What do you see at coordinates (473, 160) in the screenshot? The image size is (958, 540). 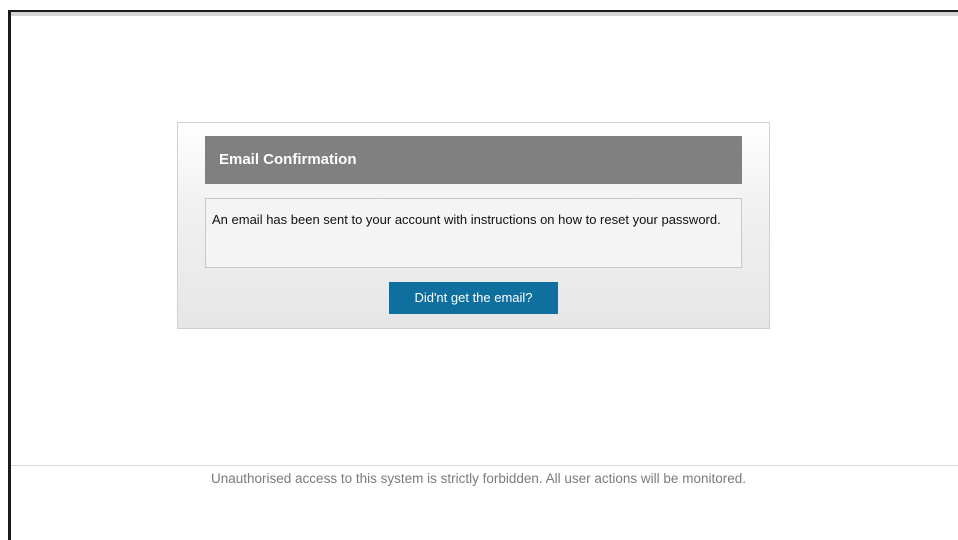 I see `panel-title: Email Confirmation` at bounding box center [473, 160].